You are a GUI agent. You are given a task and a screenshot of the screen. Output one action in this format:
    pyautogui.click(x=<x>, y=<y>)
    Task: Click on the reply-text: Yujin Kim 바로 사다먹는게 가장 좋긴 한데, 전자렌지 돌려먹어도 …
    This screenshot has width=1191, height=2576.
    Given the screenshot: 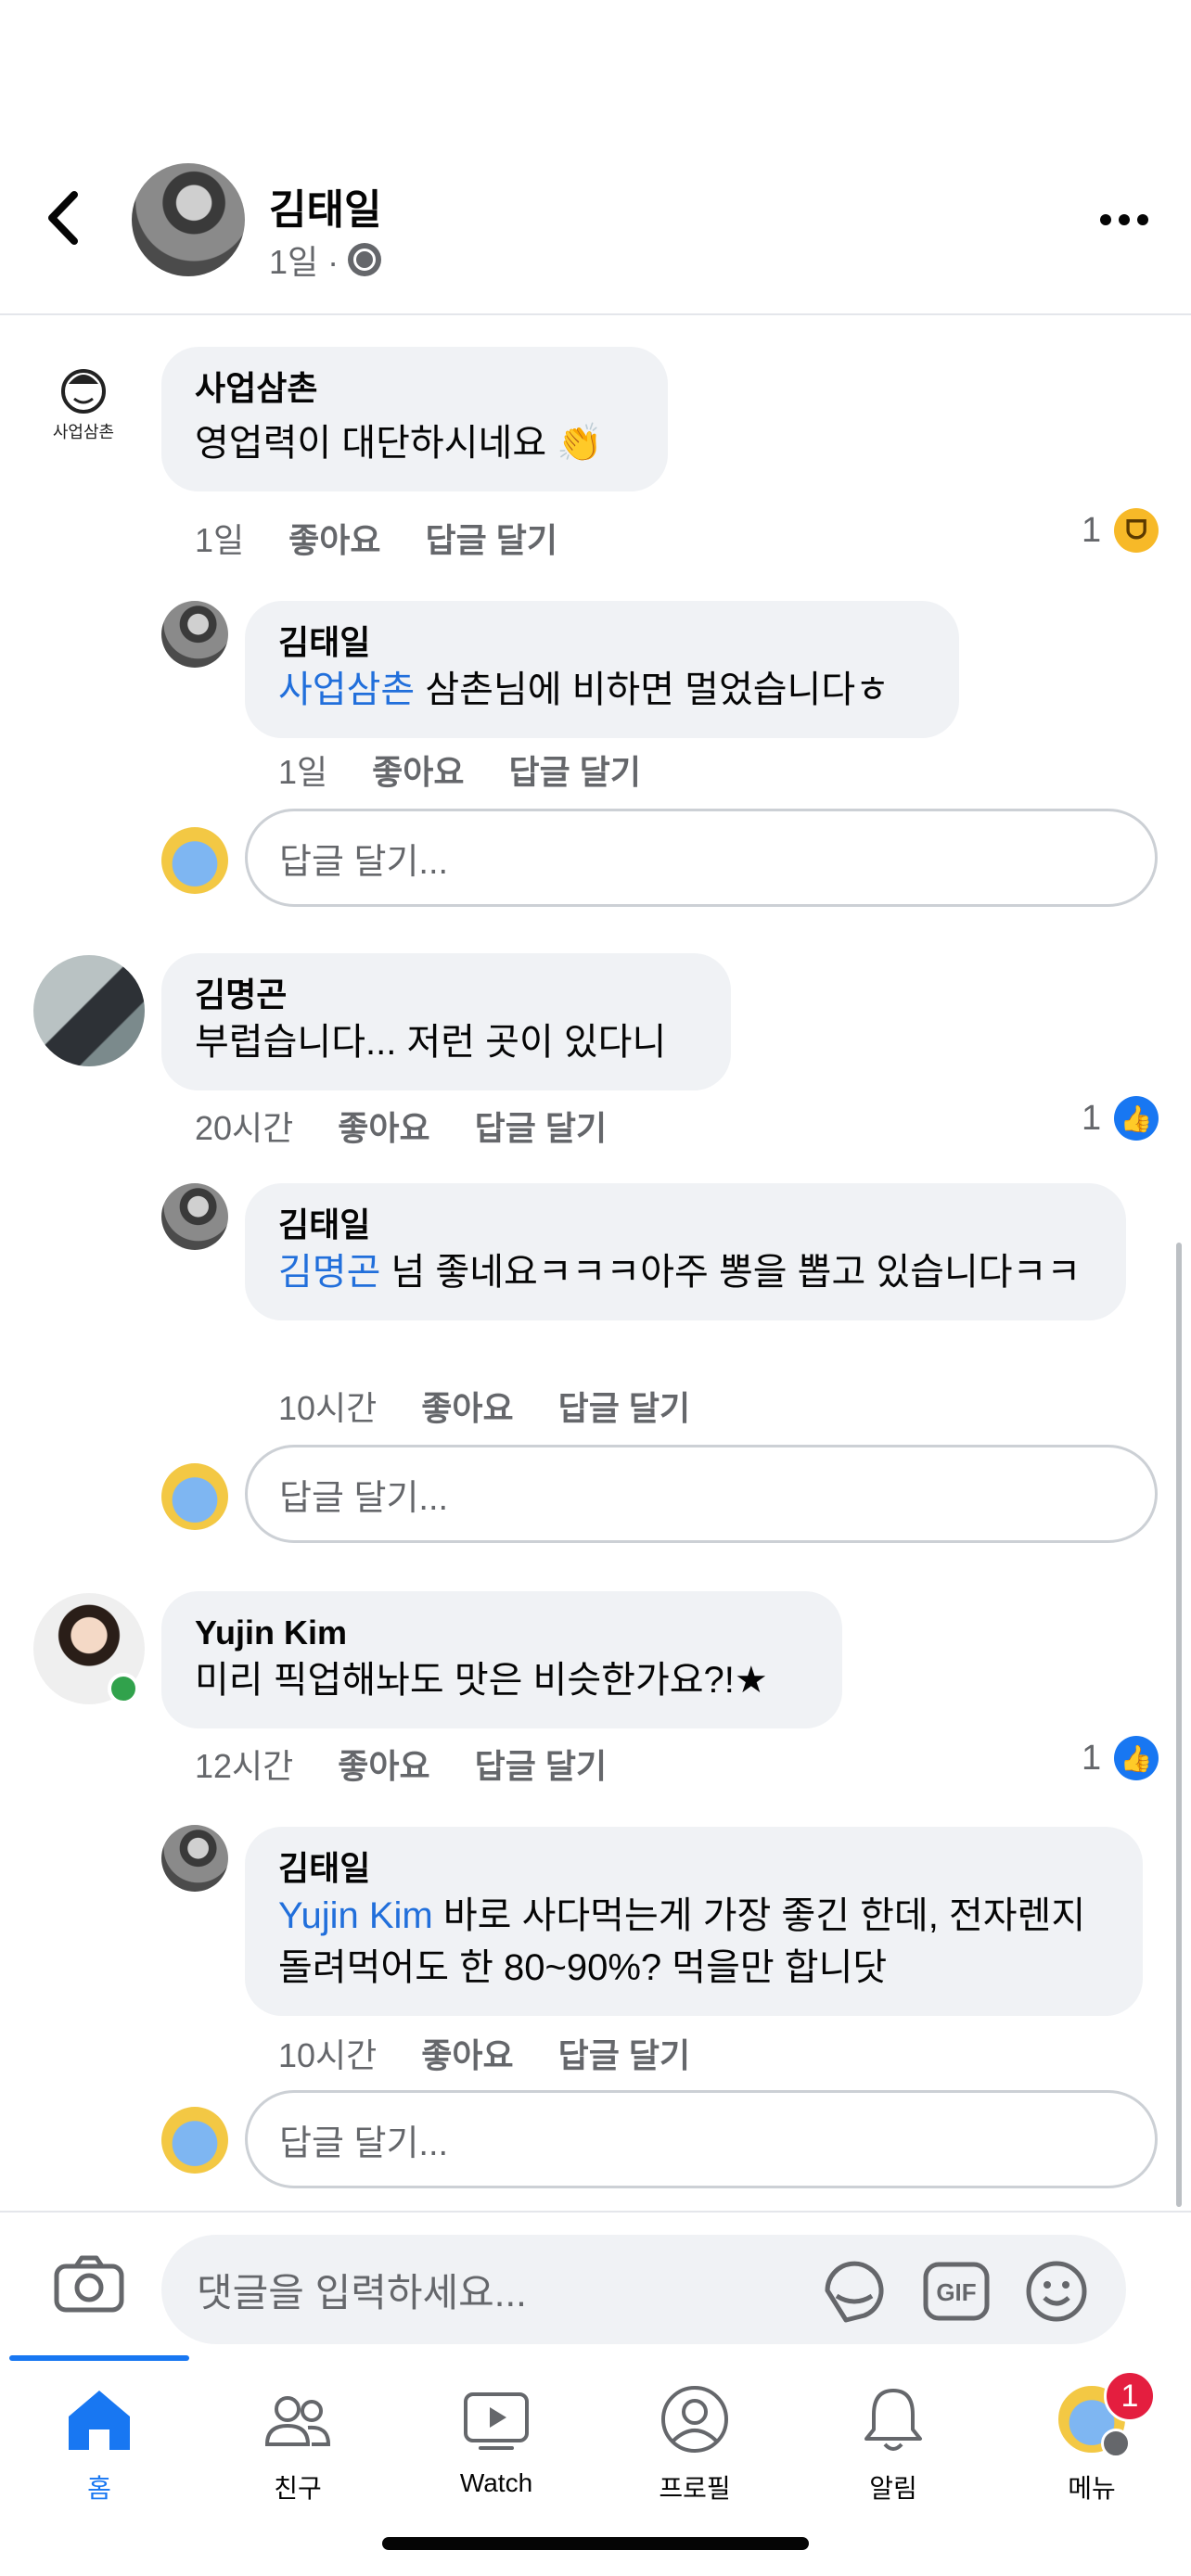 What is the action you would take?
    pyautogui.click(x=693, y=1942)
    